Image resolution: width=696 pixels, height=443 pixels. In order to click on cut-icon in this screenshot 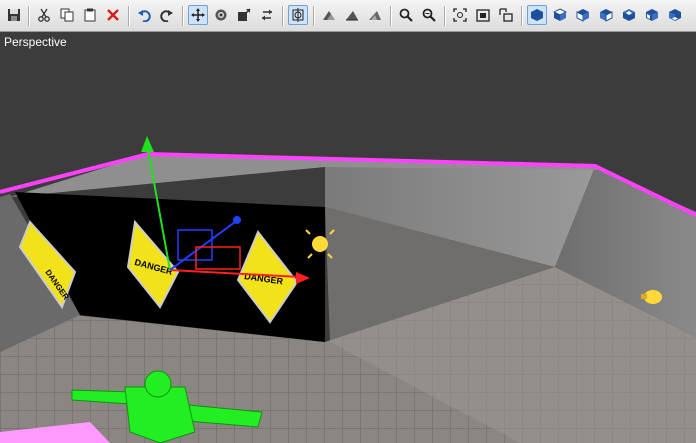, I will do `click(44, 15)`.